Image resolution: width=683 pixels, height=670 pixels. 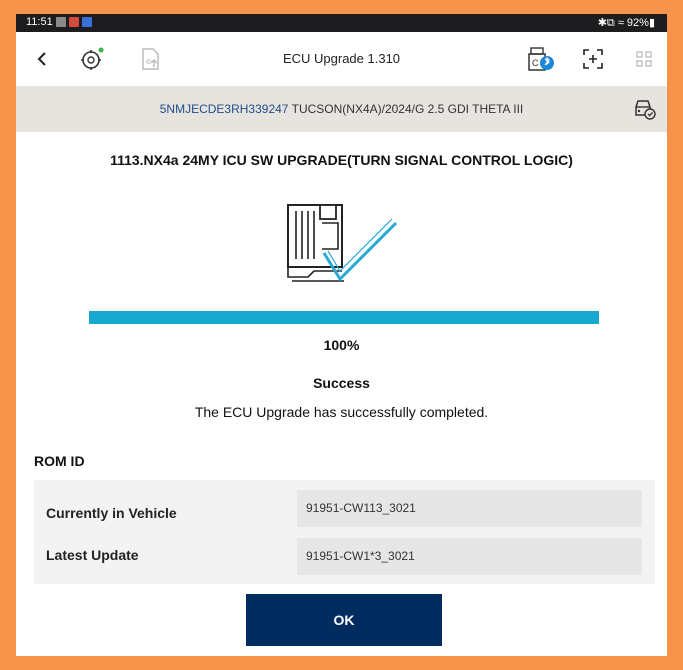 I want to click on screen-capture-icon, so click(x=593, y=59).